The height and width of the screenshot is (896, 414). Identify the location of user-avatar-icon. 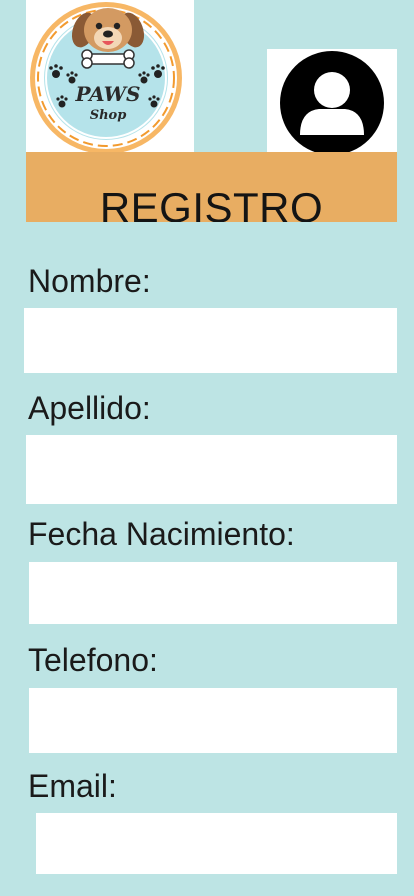
(332, 101).